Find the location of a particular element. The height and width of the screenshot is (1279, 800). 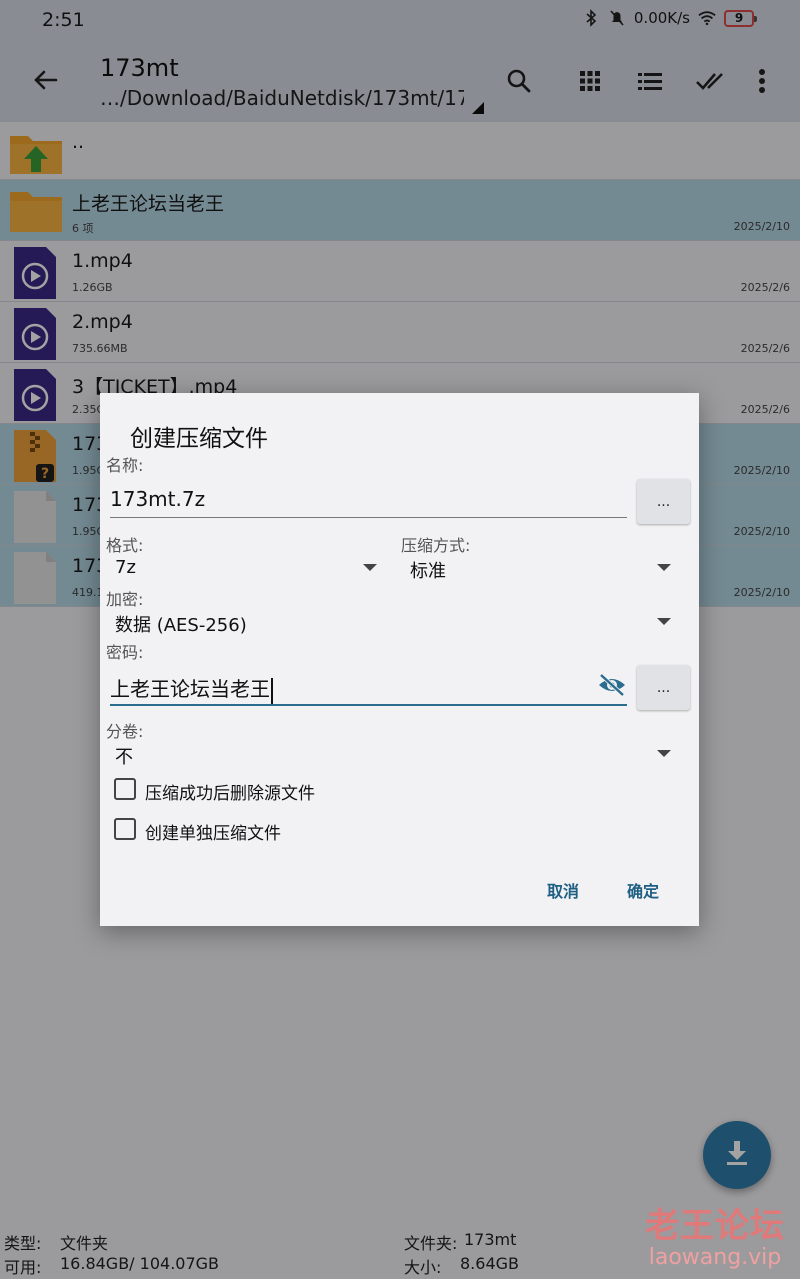

dialog-title: 创建压缩文件 is located at coordinates (199, 439).